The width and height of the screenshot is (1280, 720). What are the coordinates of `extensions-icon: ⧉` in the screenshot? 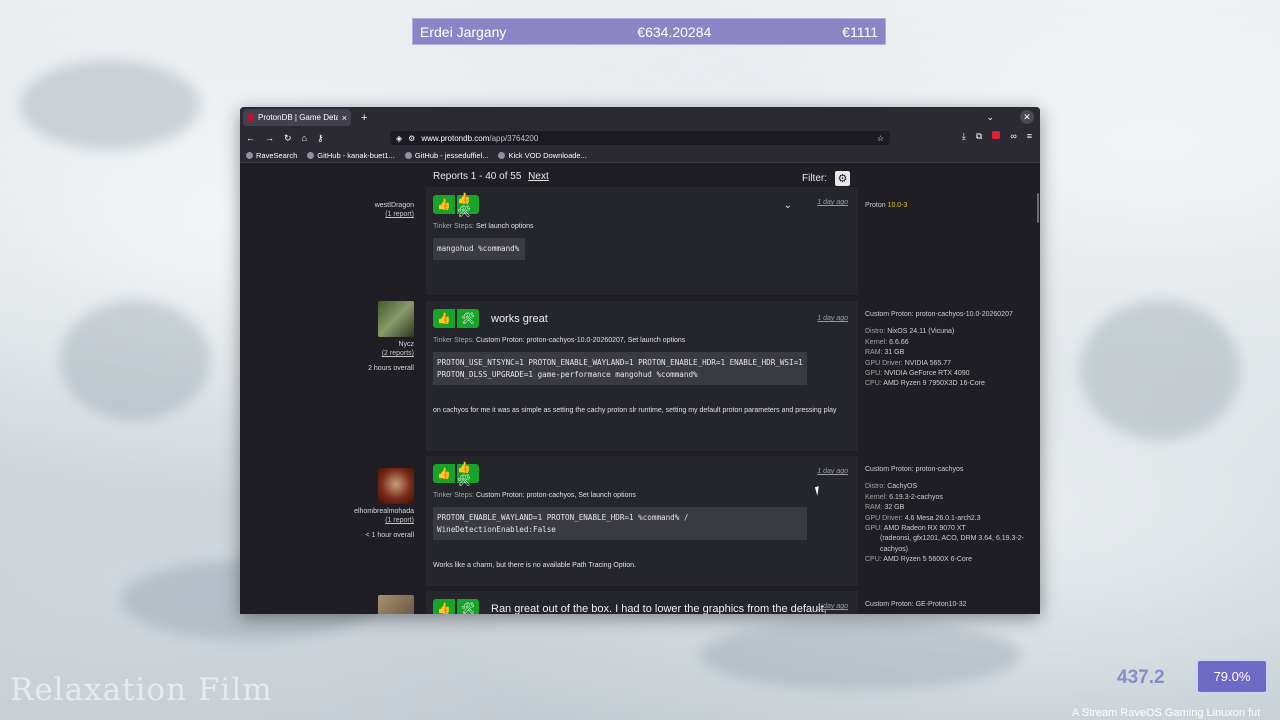 It's located at (979, 136).